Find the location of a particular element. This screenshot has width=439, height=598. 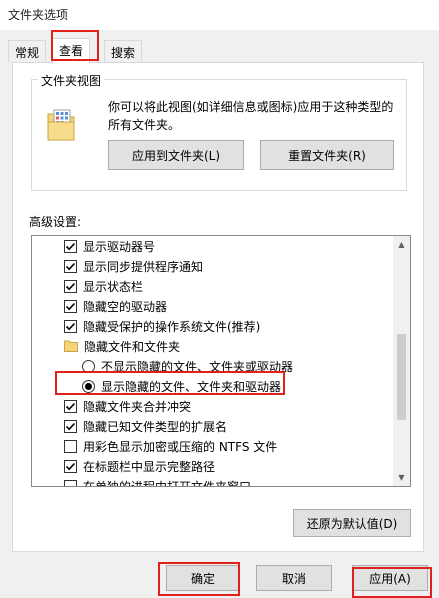

scroll-up-icon: ▲ is located at coordinates (401, 244).